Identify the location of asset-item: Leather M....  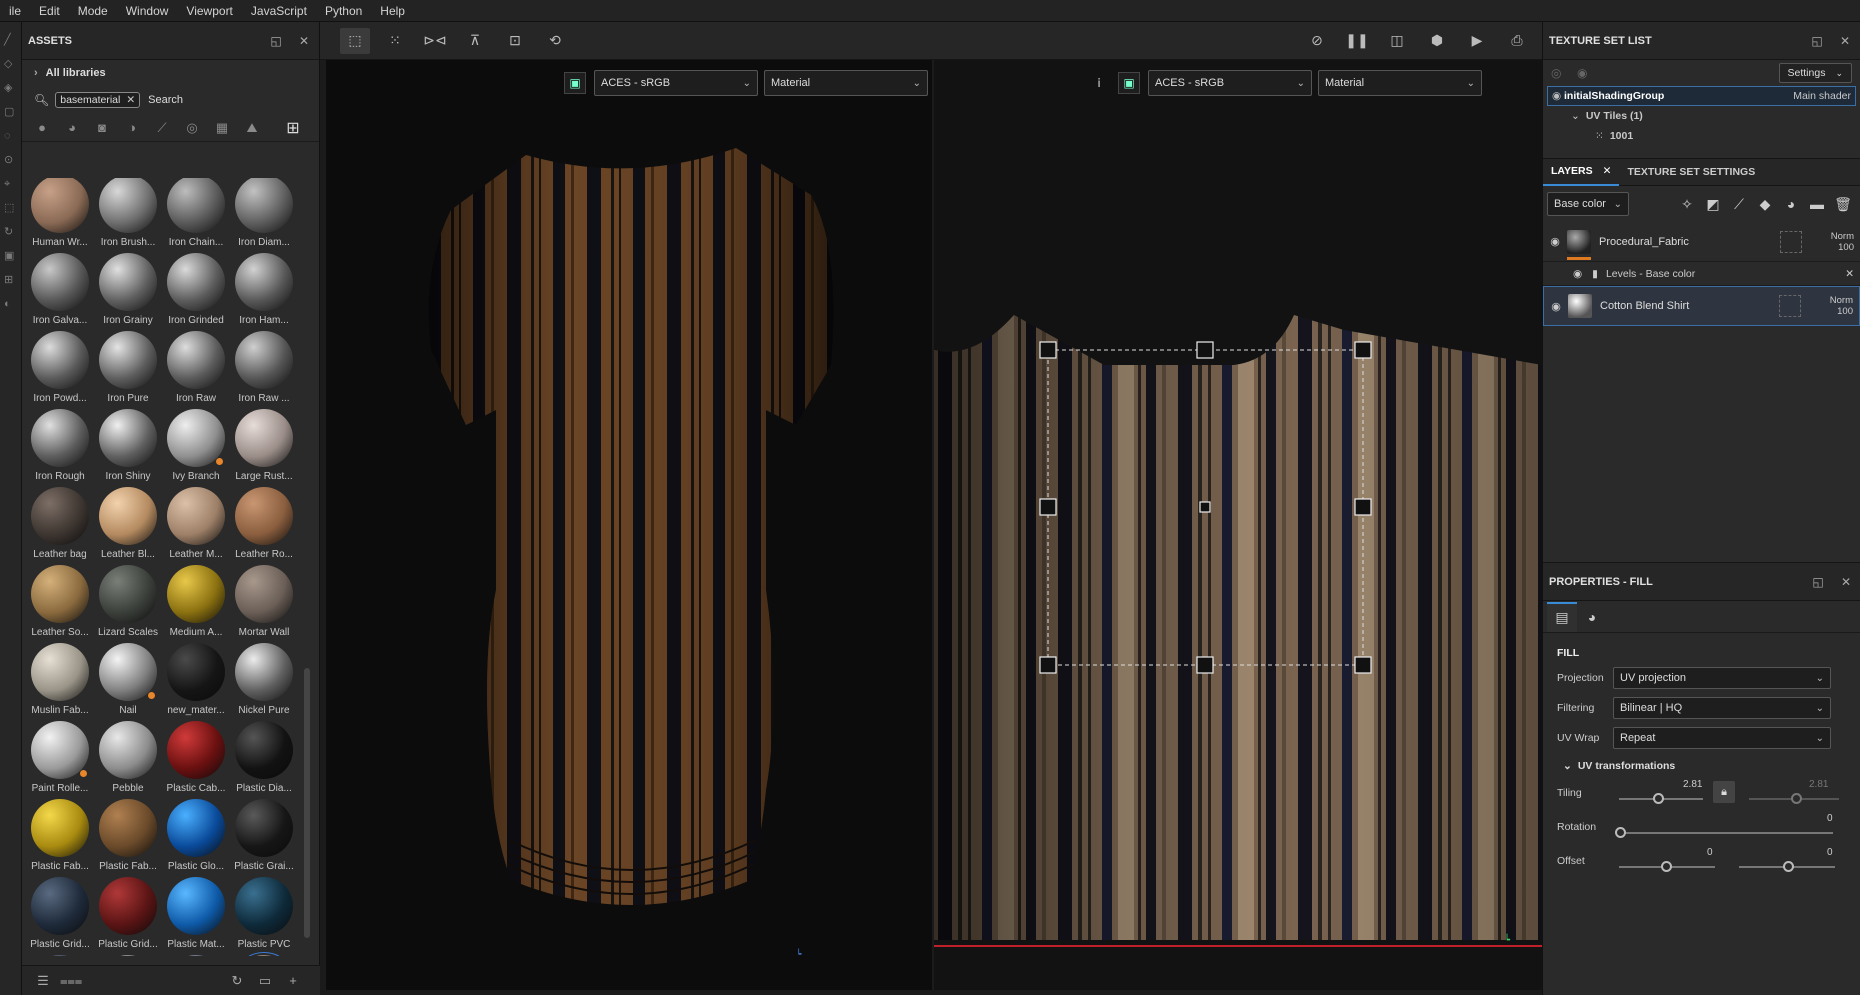
(196, 525).